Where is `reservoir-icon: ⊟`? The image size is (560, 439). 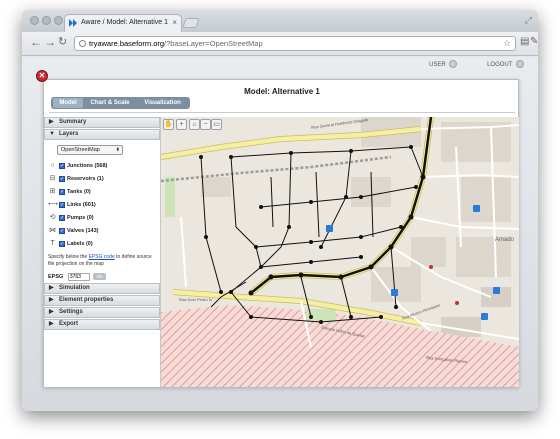
reservoir-icon: ⊟ is located at coordinates (52, 178).